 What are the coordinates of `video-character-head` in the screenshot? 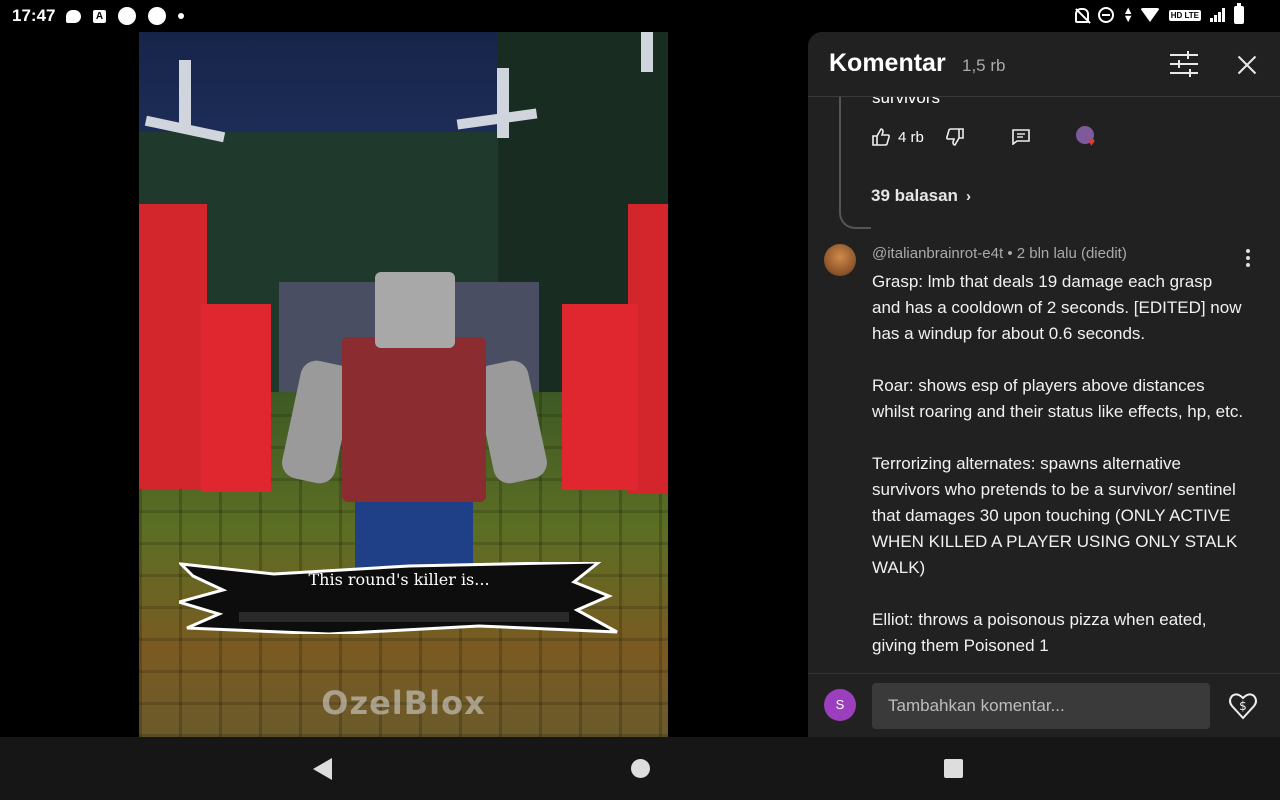 It's located at (415, 310).